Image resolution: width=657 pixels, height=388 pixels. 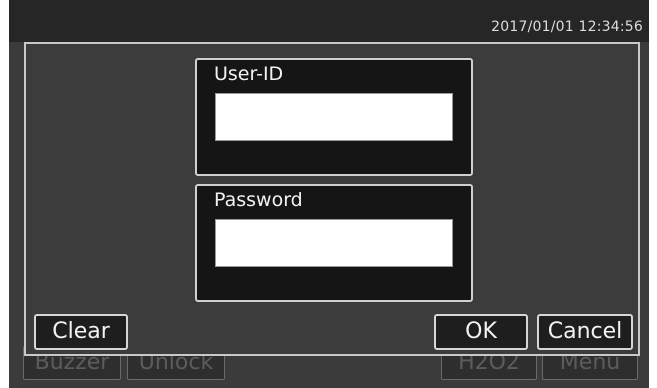 I want to click on user-id-input, so click(x=334, y=117).